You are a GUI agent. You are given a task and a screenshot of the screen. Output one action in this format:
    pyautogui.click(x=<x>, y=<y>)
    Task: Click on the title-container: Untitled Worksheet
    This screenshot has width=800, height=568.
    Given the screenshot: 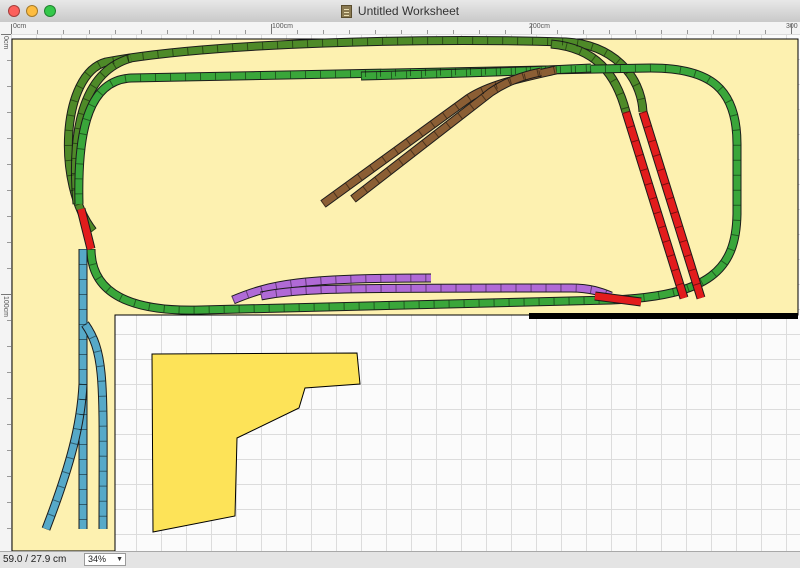 What is the action you would take?
    pyautogui.click(x=400, y=11)
    